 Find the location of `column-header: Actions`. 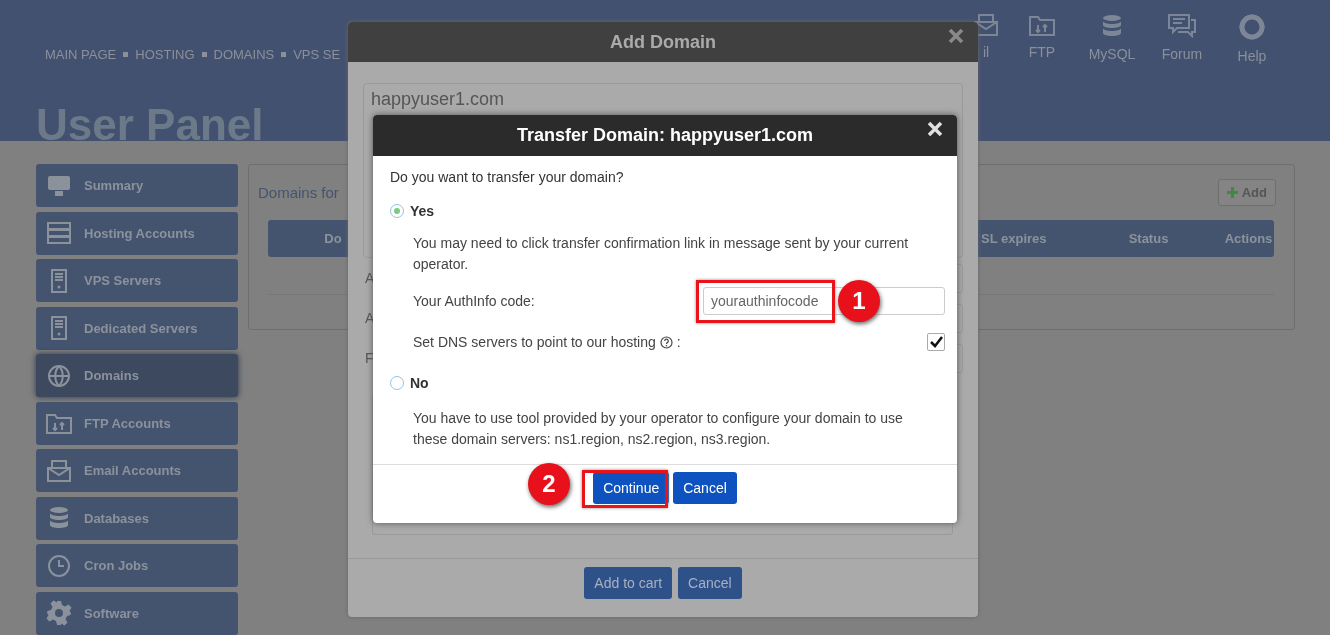

column-header: Actions is located at coordinates (1248, 238).